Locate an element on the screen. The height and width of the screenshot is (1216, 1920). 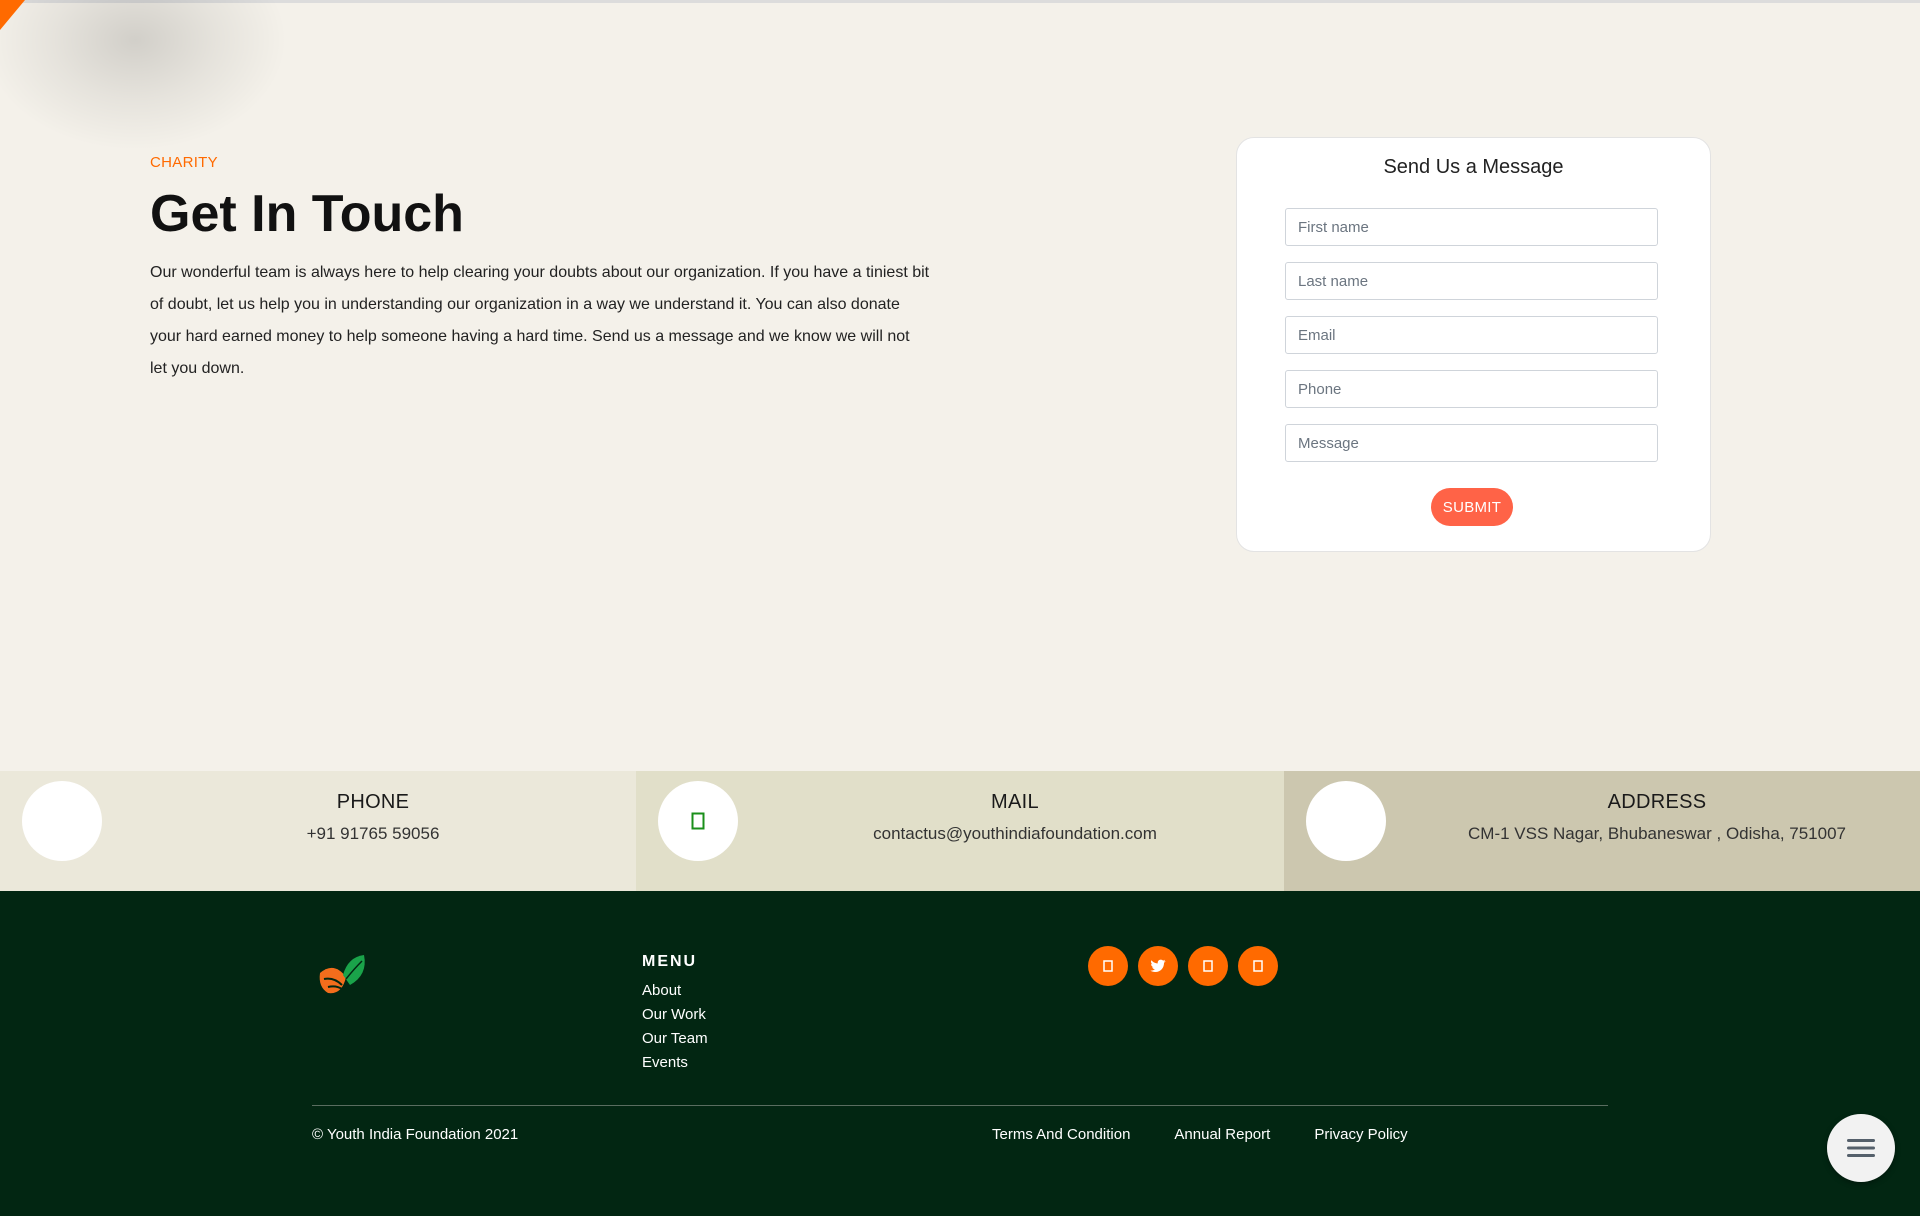
menu-link-our-team: Our Team is located at coordinates (675, 1039).